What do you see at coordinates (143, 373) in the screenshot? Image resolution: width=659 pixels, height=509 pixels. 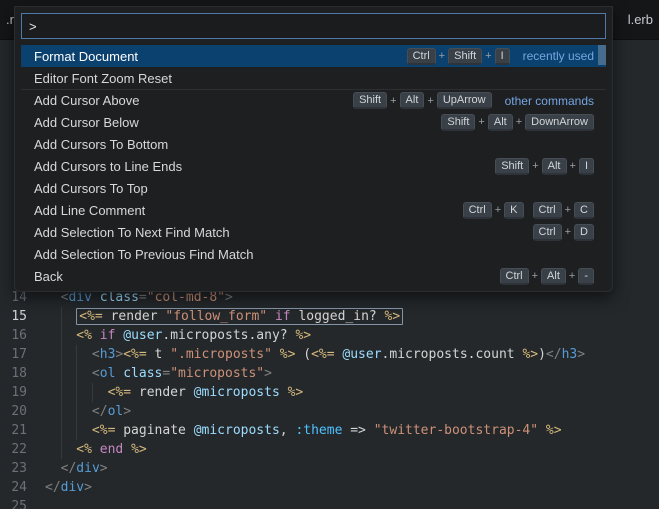 I see `code-token: class` at bounding box center [143, 373].